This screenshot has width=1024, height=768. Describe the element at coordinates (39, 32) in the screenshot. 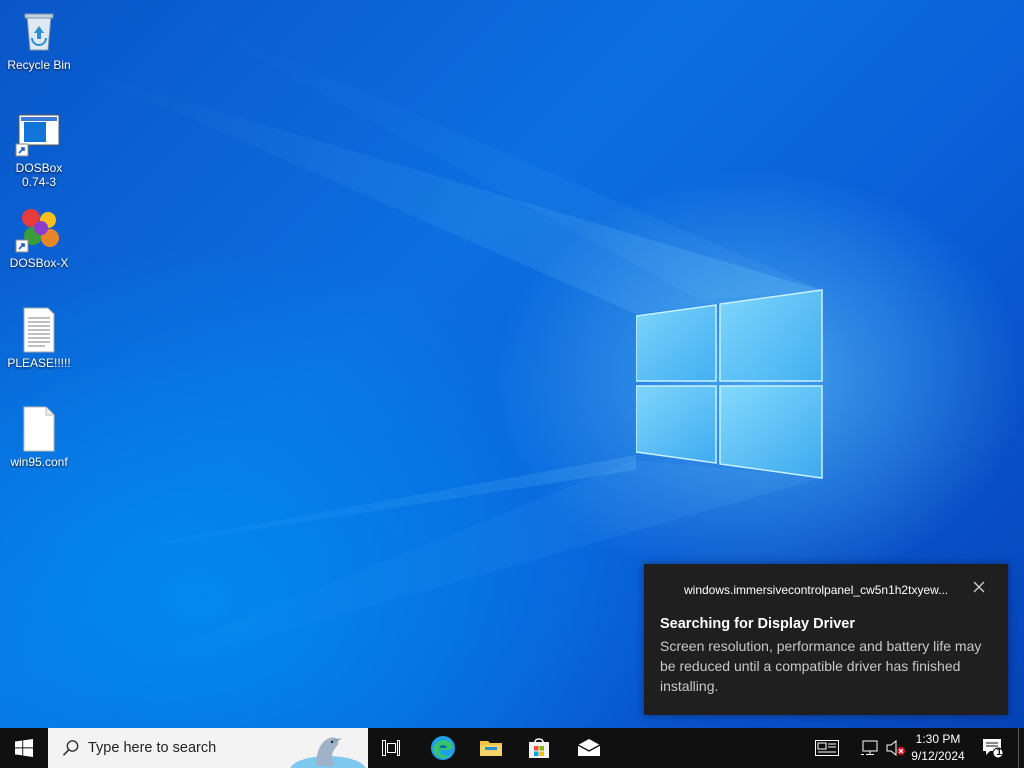

I see `recycle-bin-icon` at that location.